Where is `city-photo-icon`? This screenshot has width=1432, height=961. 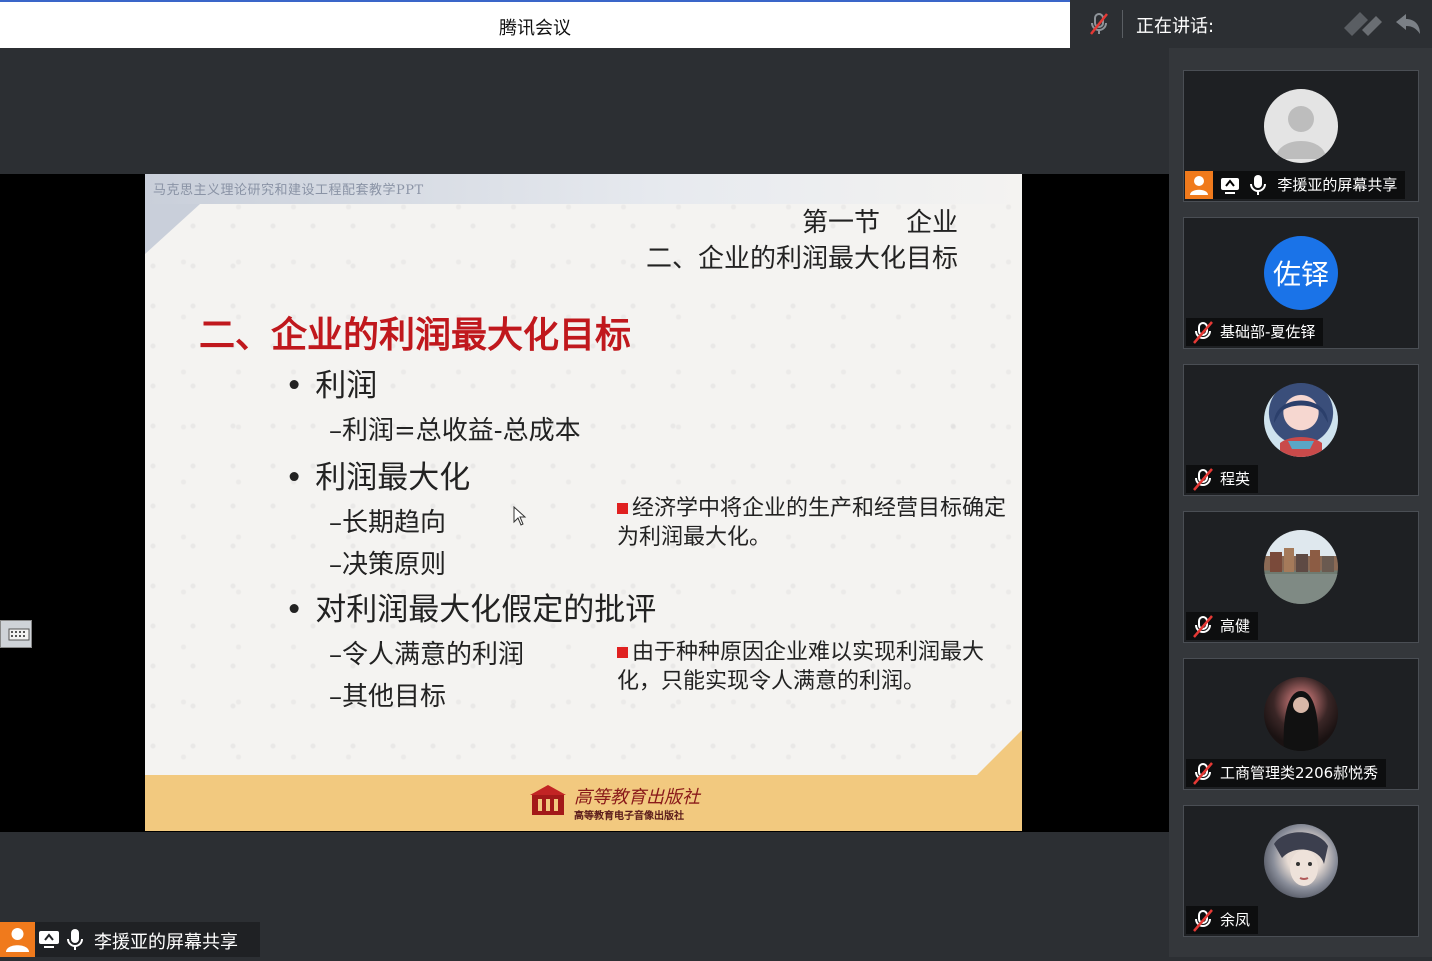 city-photo-icon is located at coordinates (1301, 576).